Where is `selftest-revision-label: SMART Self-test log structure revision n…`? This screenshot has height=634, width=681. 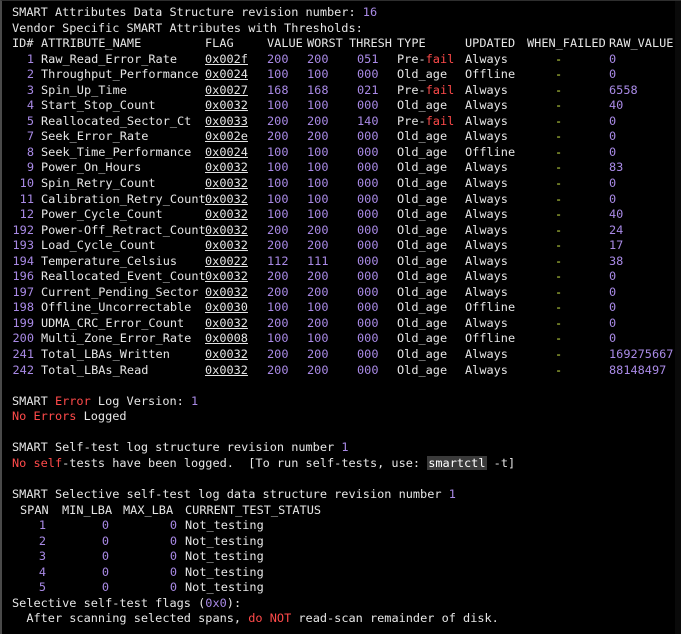 selftest-revision-label: SMART Self-test log structure revision n… is located at coordinates (177, 447).